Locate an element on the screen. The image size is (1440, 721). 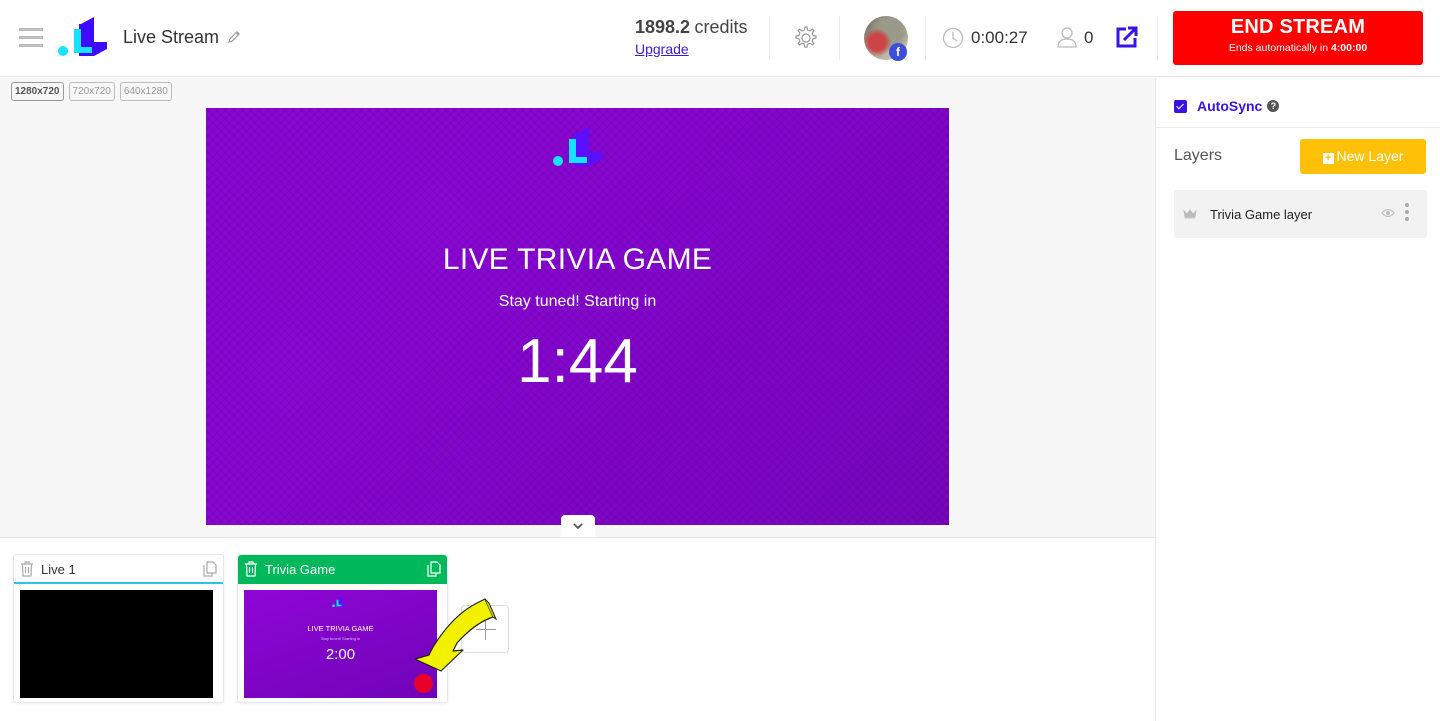
resolution-tabs: 1280x720 720x720 640x1280 is located at coordinates (91, 91).